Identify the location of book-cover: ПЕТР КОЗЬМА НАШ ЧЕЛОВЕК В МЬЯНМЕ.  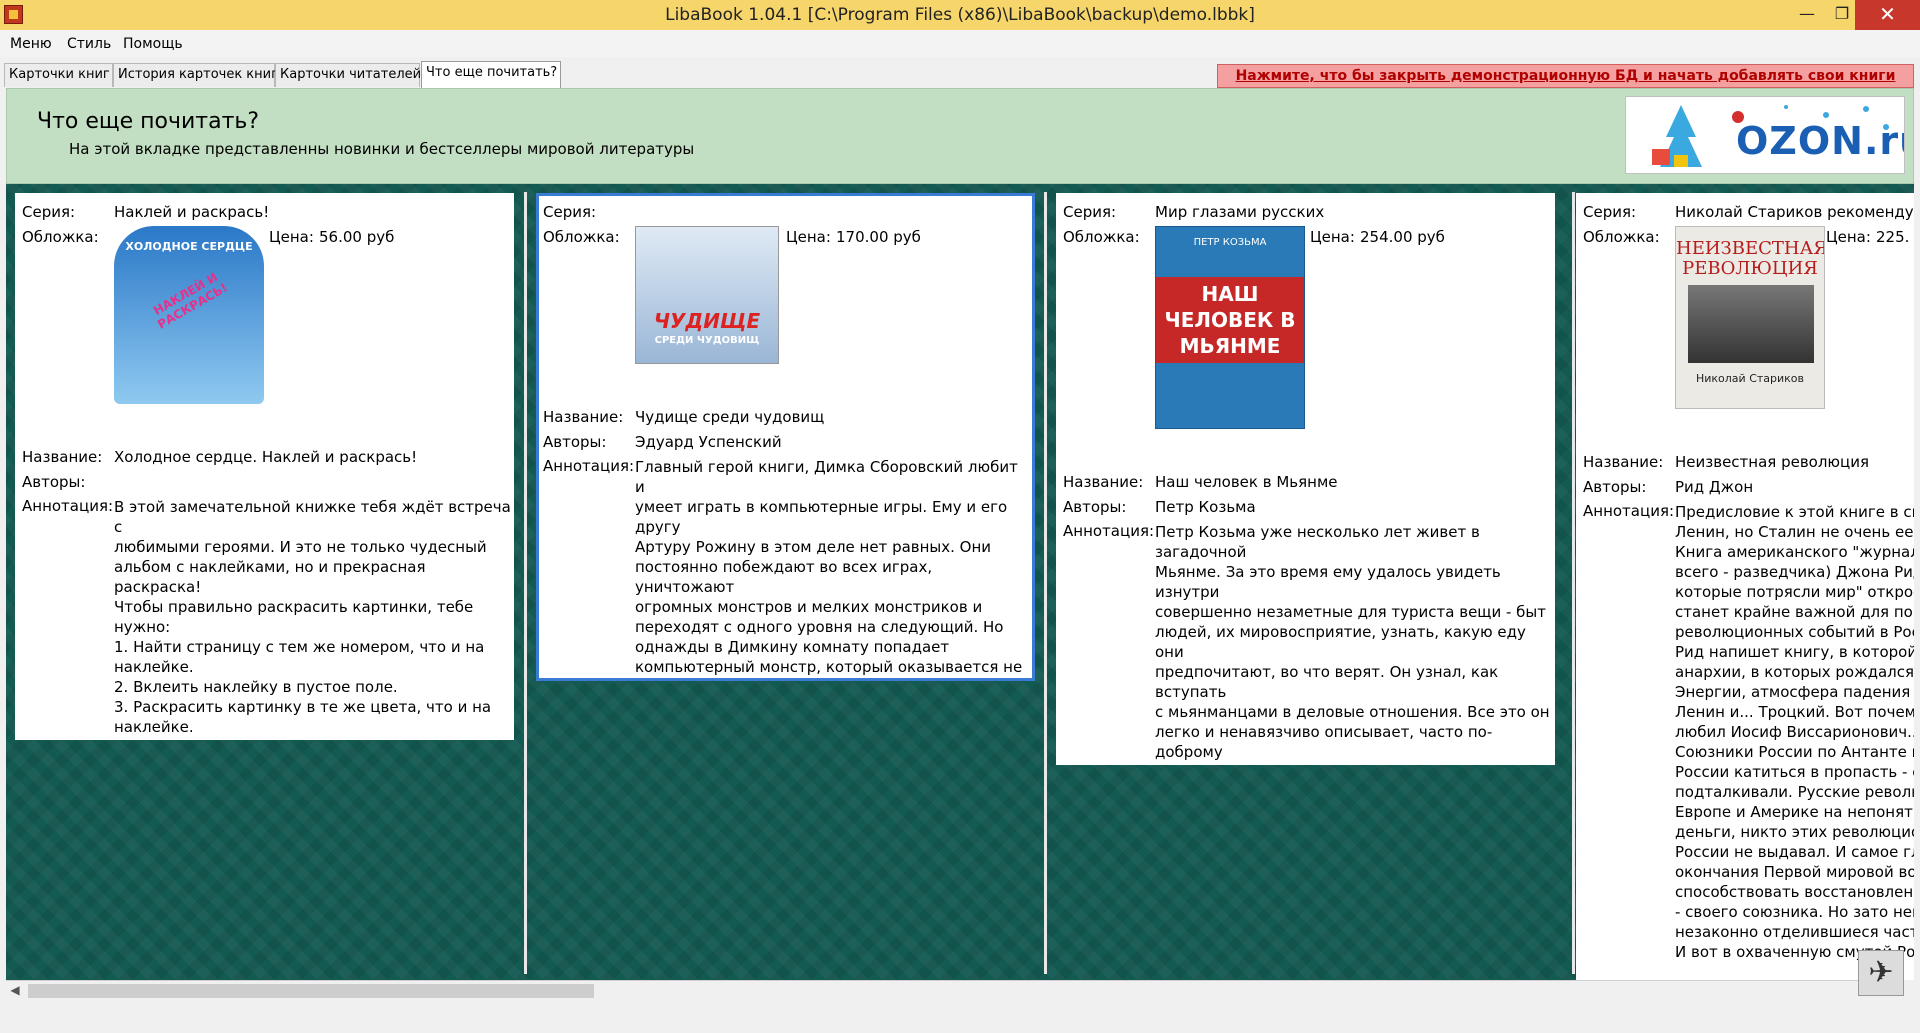
(1230, 327).